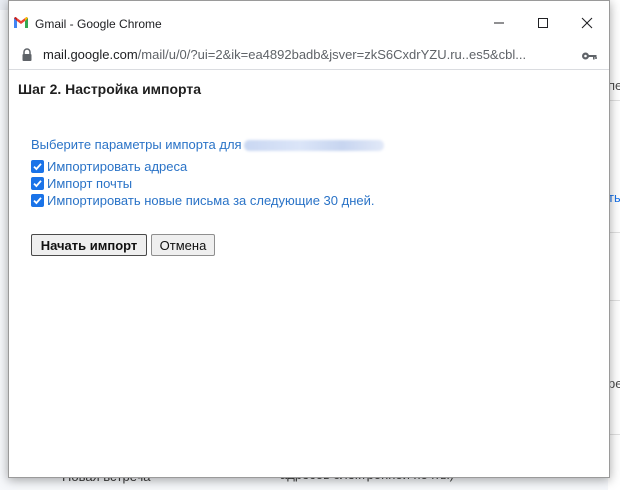 This screenshot has width=620, height=490. Describe the element at coordinates (27, 55) in the screenshot. I see `lock-icon` at that location.